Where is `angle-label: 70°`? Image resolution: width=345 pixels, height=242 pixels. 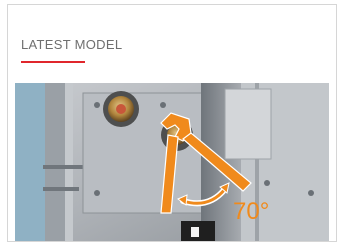 angle-label: 70° is located at coordinates (251, 211).